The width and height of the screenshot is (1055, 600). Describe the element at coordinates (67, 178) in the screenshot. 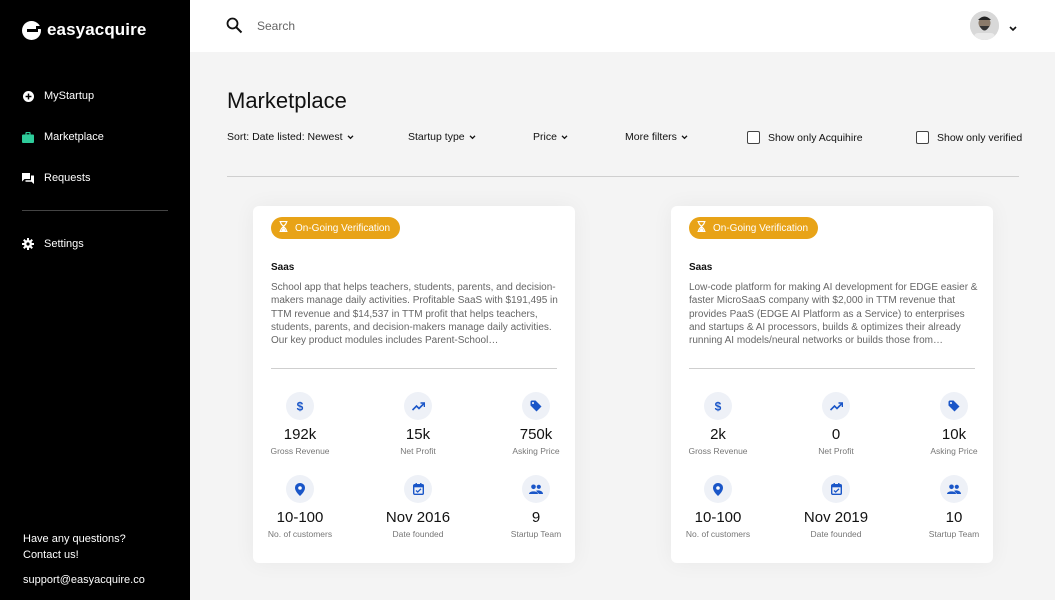

I see `sidebar-item-label: Requests` at that location.